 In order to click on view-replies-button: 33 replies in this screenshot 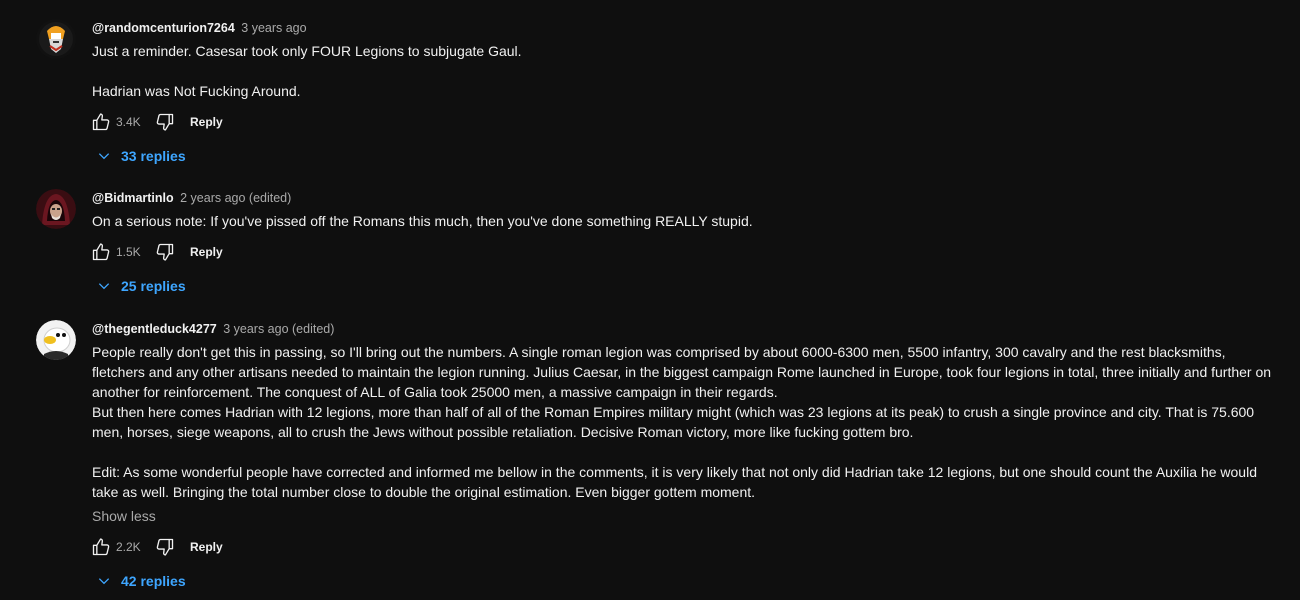, I will do `click(684, 156)`.